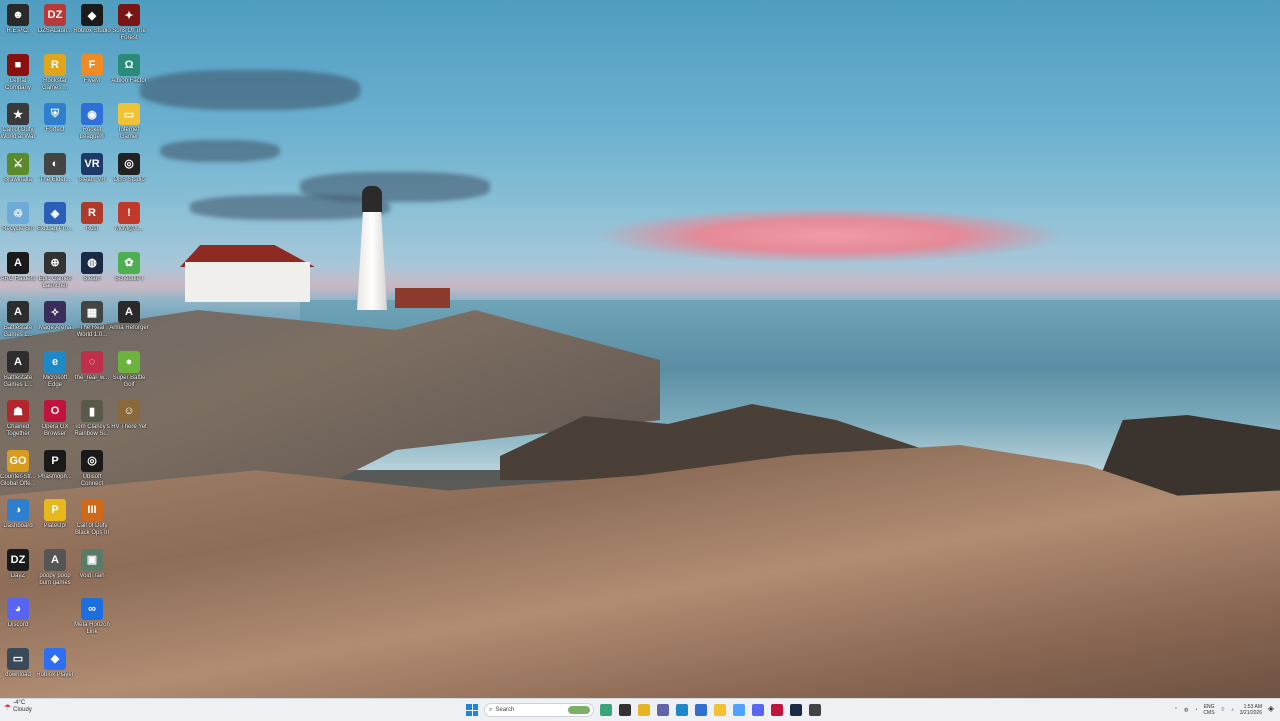 The image size is (1280, 721). I want to click on app-icon: III, so click(92, 510).